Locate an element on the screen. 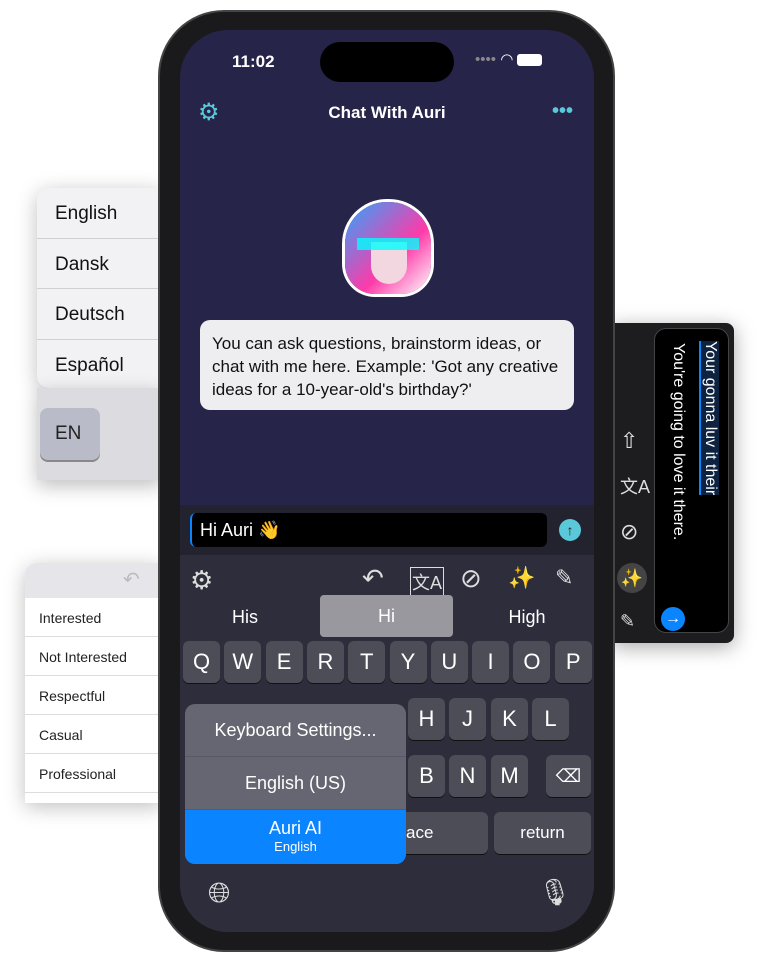 This screenshot has height=962, width=773. globe-icon: 🌐︎ is located at coordinates (219, 893).